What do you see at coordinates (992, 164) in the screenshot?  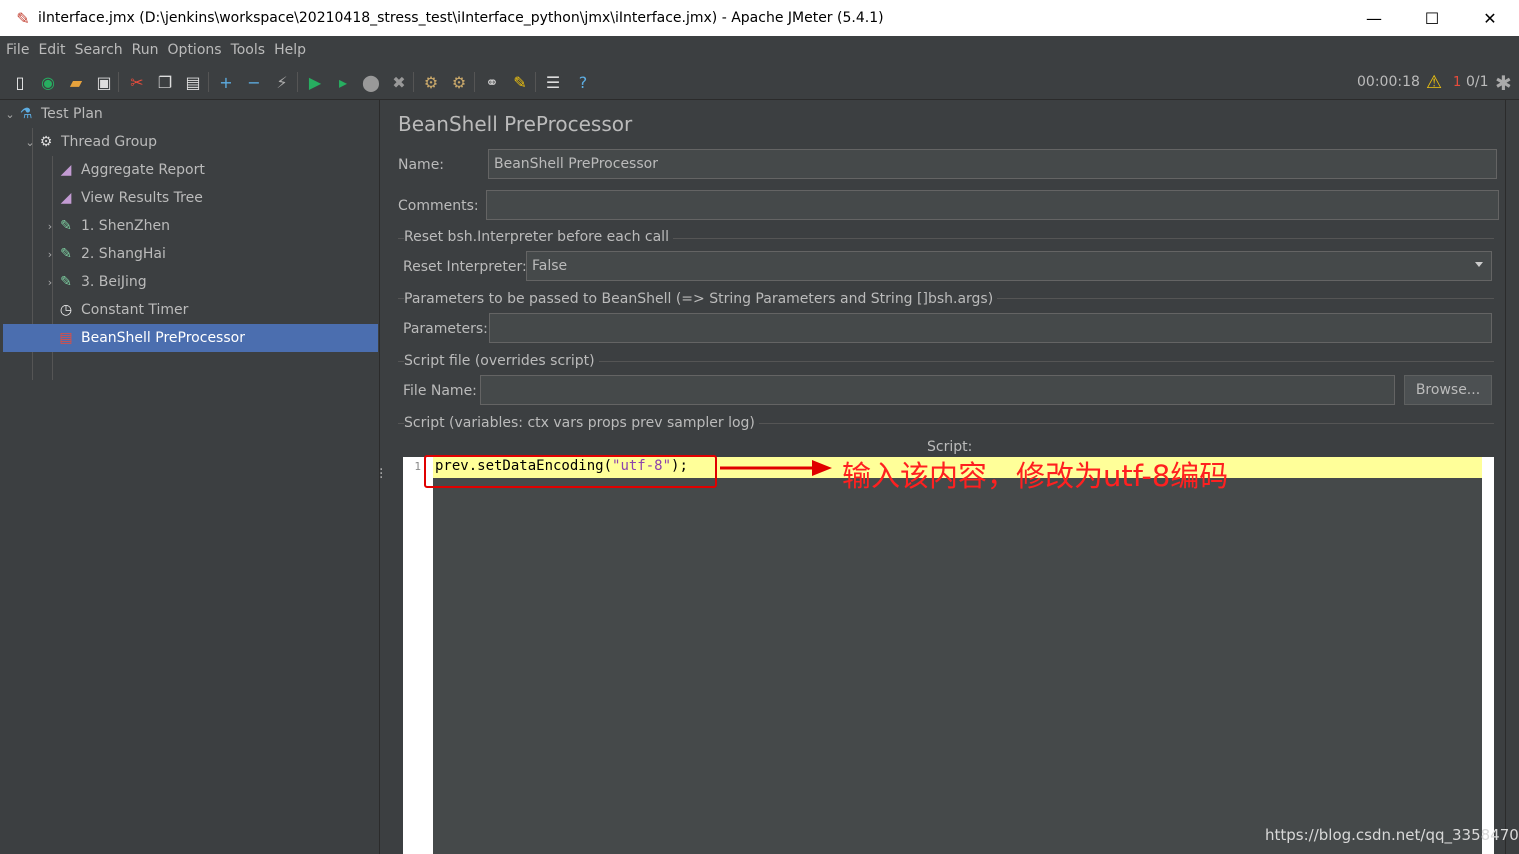 I see `name-field: BeanShell PreProcessor` at bounding box center [992, 164].